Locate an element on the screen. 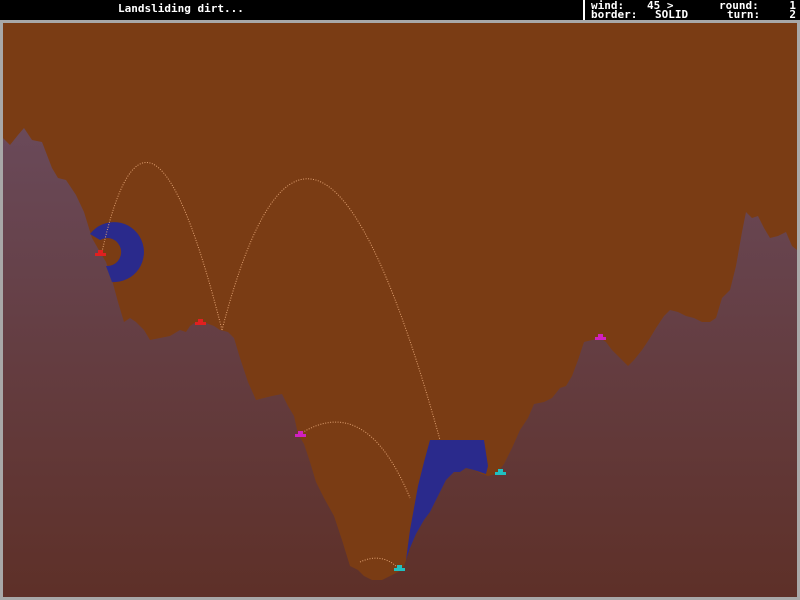  turn-label: turn: is located at coordinates (744, 14).